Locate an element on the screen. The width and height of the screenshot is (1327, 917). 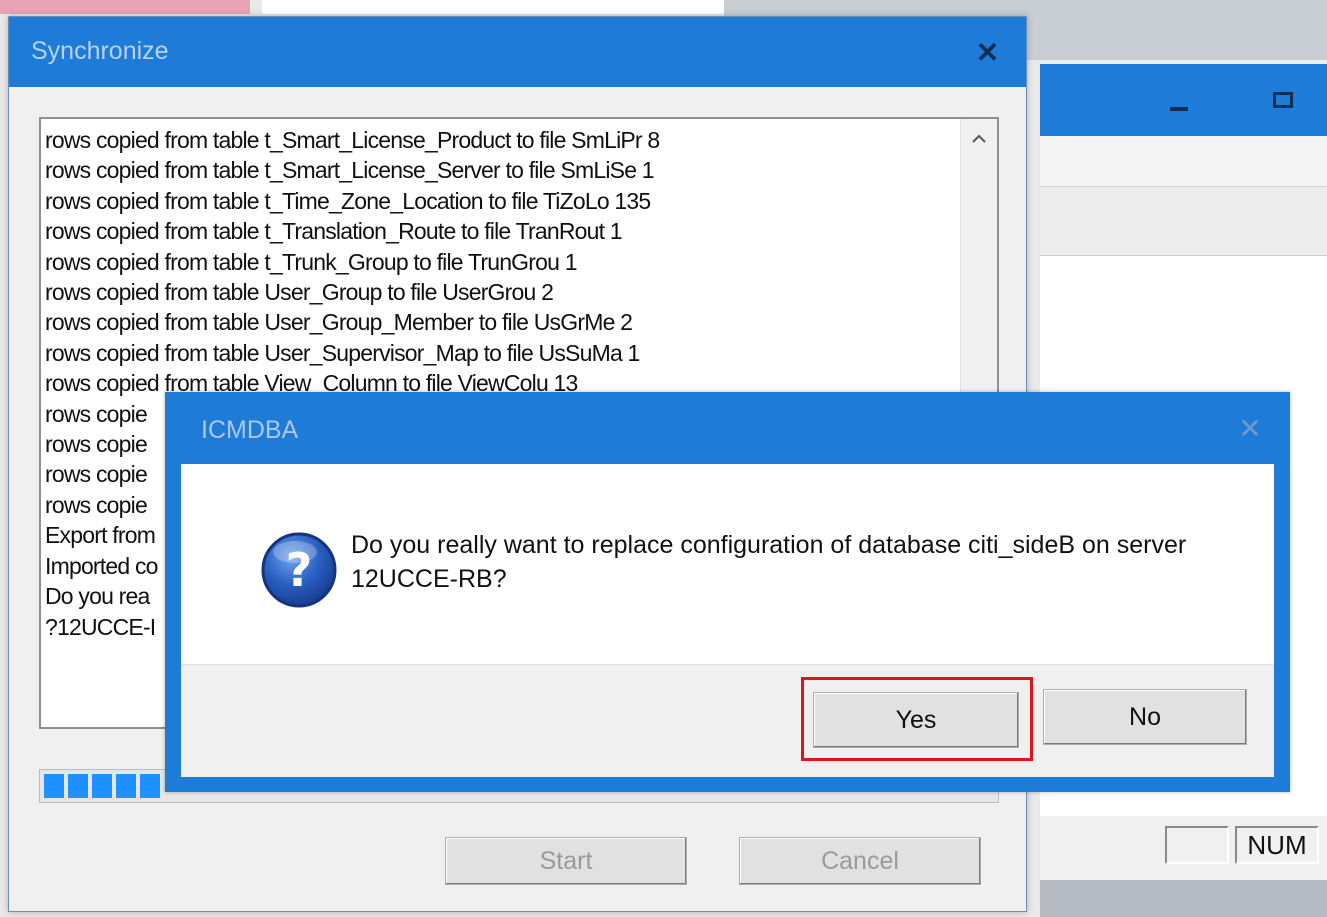
taskbar is located at coordinates (1183, 898).